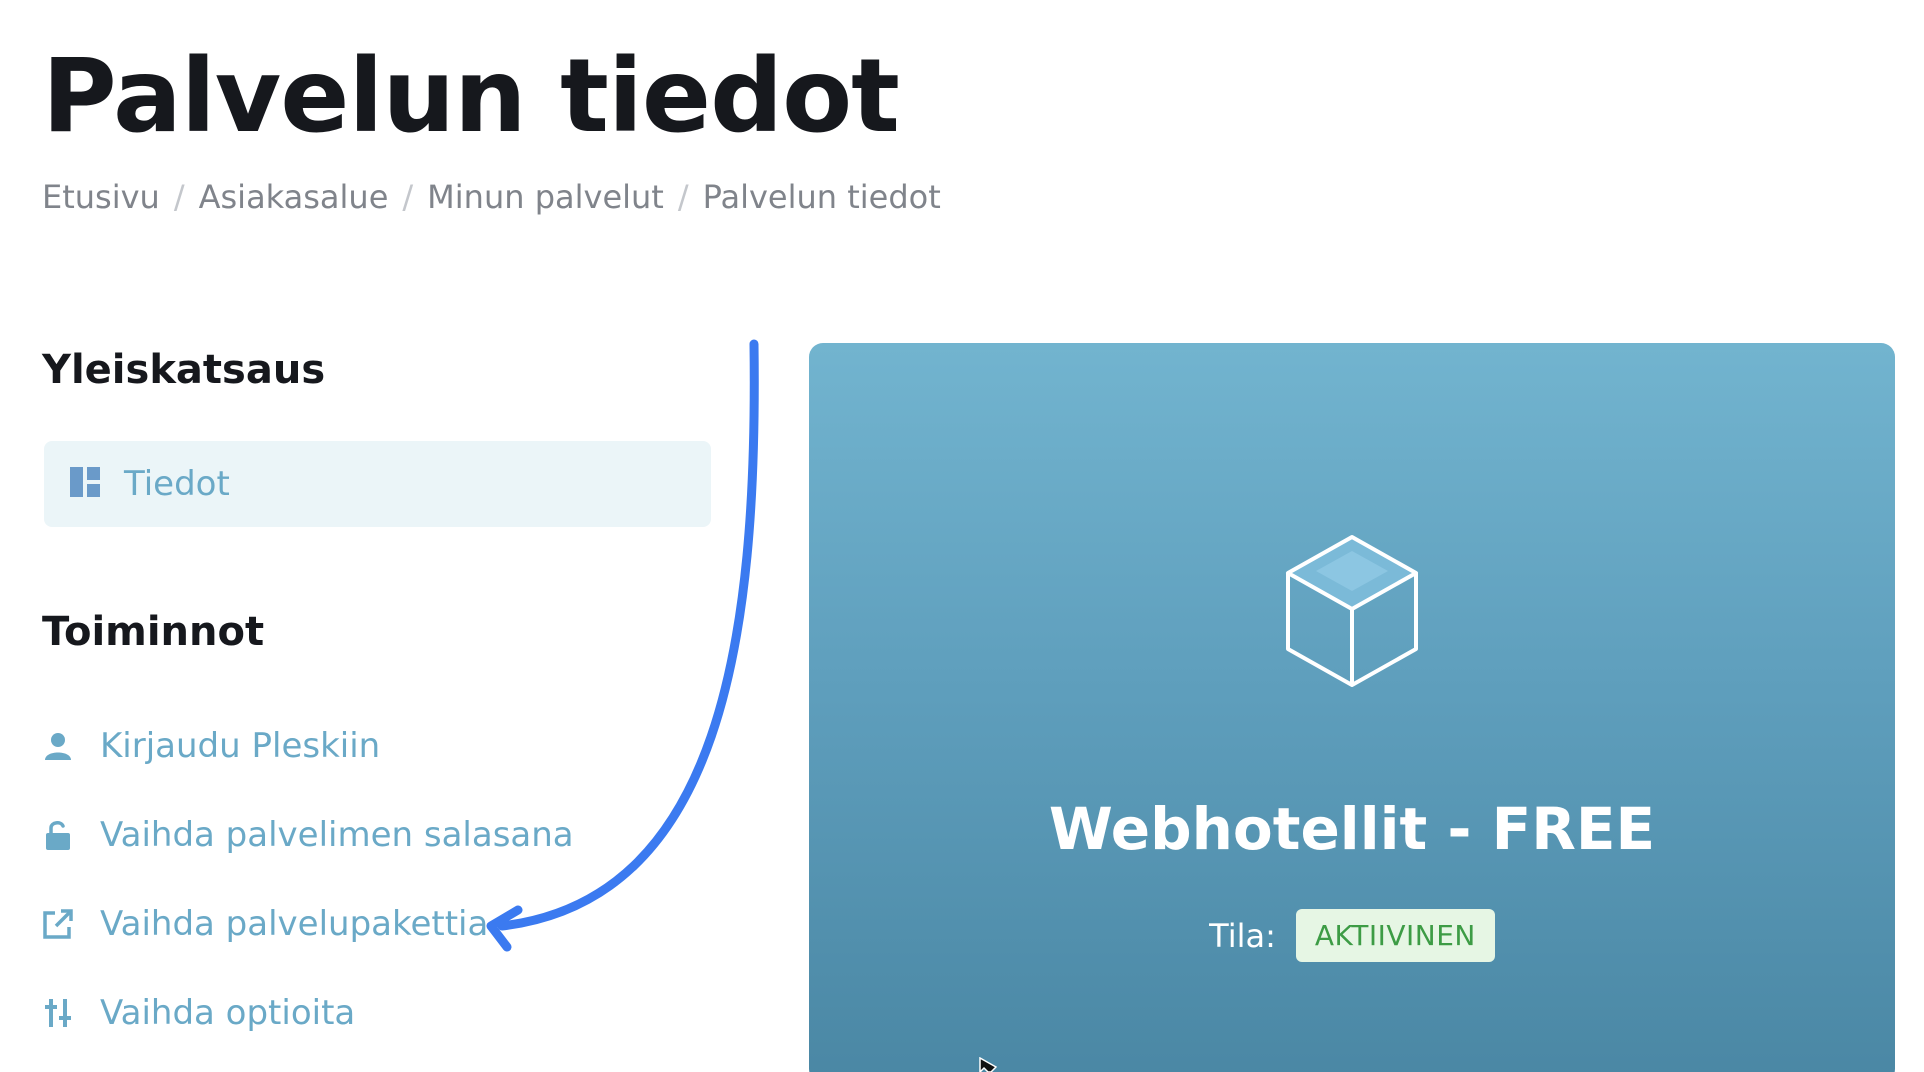 The image size is (1924, 1072). Describe the element at coordinates (1352, 829) in the screenshot. I see `service-name: Webhotellit - FREE` at that location.